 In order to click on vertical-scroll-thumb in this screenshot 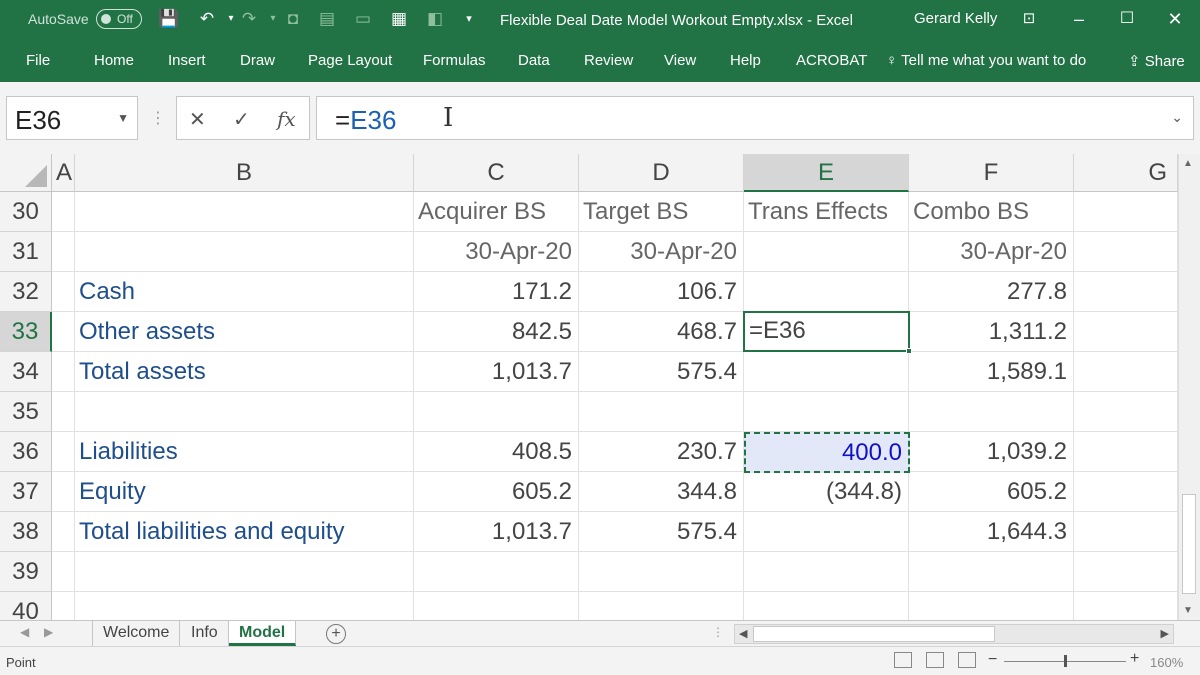, I will do `click(1189, 544)`.